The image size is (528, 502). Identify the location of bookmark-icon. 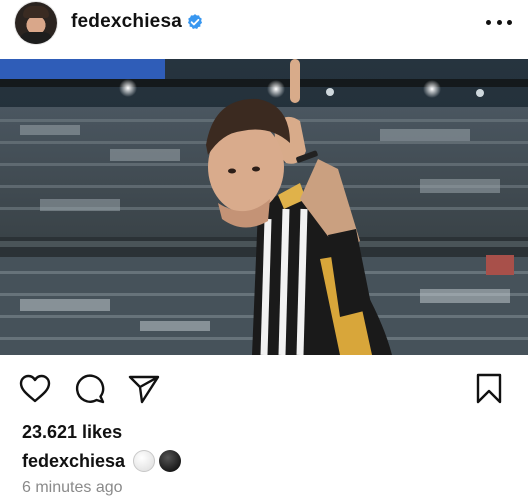
(489, 389).